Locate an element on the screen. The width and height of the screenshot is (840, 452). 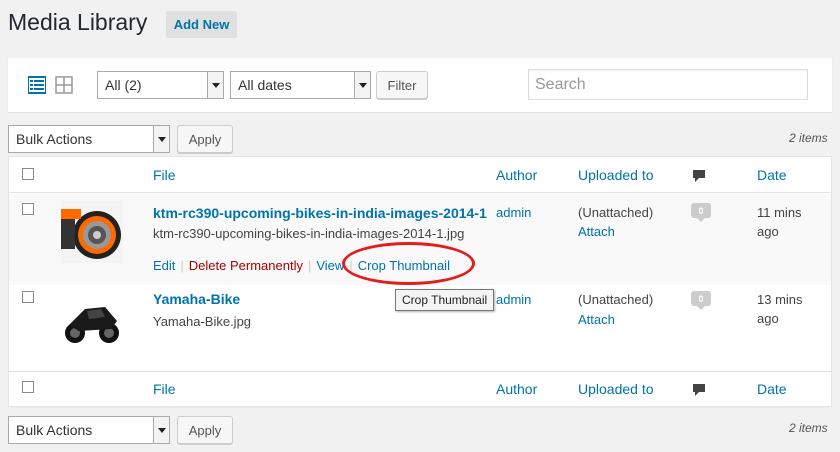
delete-permanently-link: Delete Permanently is located at coordinates (246, 265).